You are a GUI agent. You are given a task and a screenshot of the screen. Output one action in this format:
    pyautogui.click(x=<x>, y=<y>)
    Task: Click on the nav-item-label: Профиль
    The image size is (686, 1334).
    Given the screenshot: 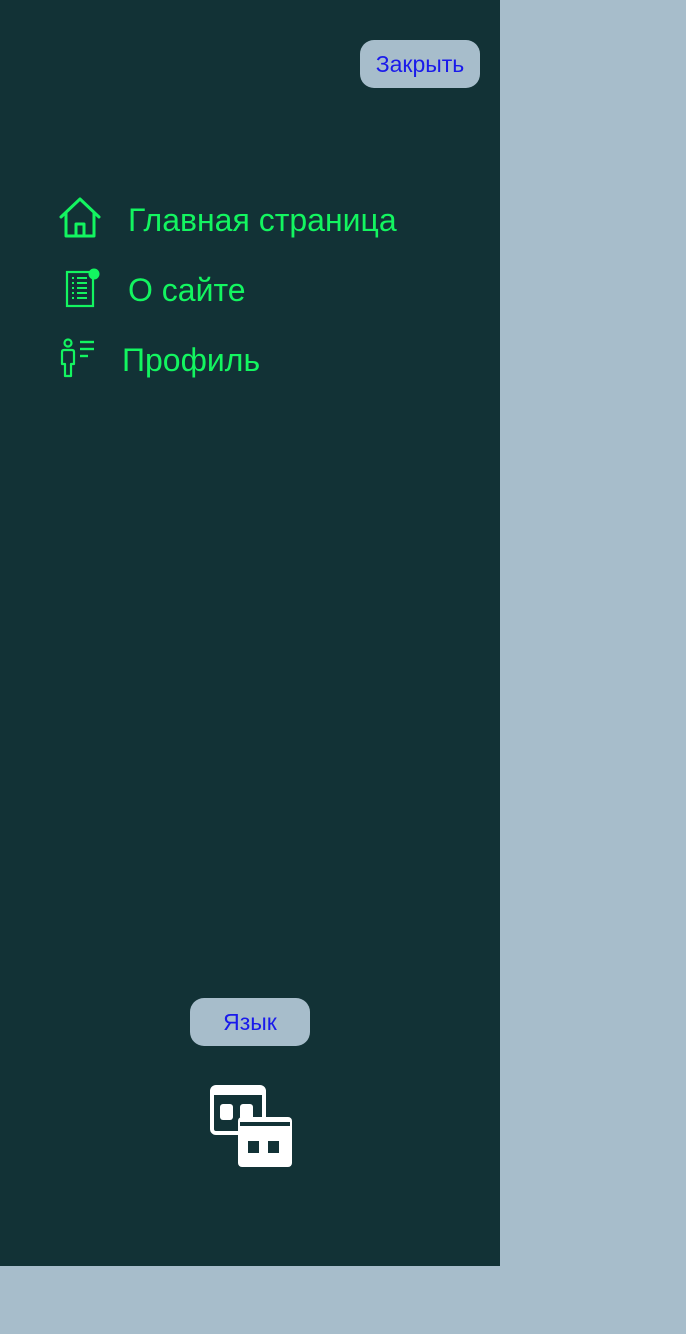 What is the action you would take?
    pyautogui.click(x=191, y=360)
    